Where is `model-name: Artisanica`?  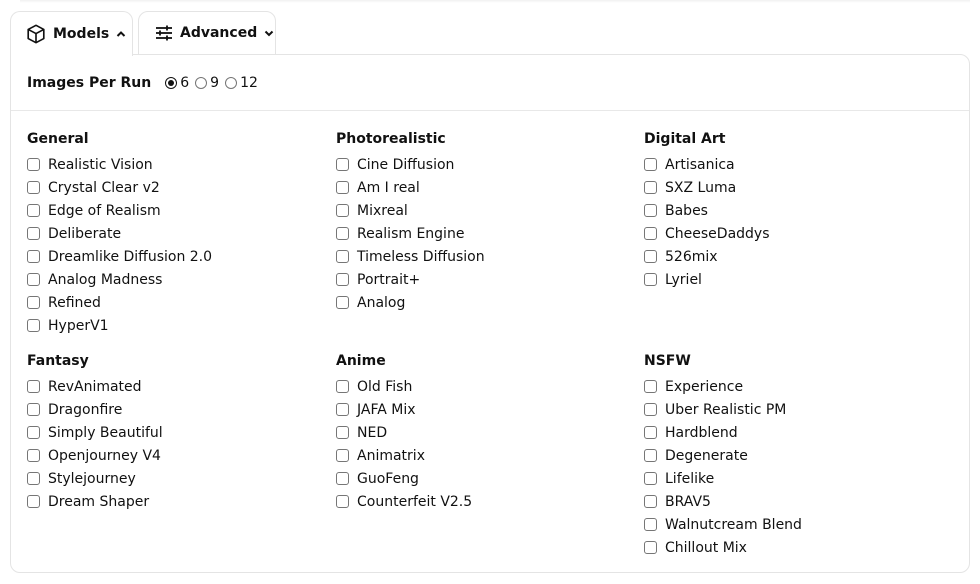
model-name: Artisanica is located at coordinates (700, 164).